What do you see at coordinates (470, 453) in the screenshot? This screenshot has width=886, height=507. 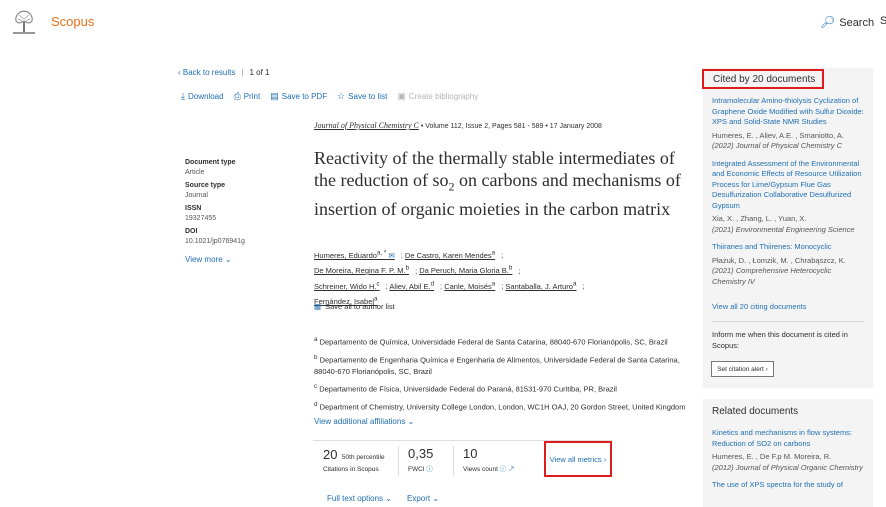 I see `views-value: 10` at bounding box center [470, 453].